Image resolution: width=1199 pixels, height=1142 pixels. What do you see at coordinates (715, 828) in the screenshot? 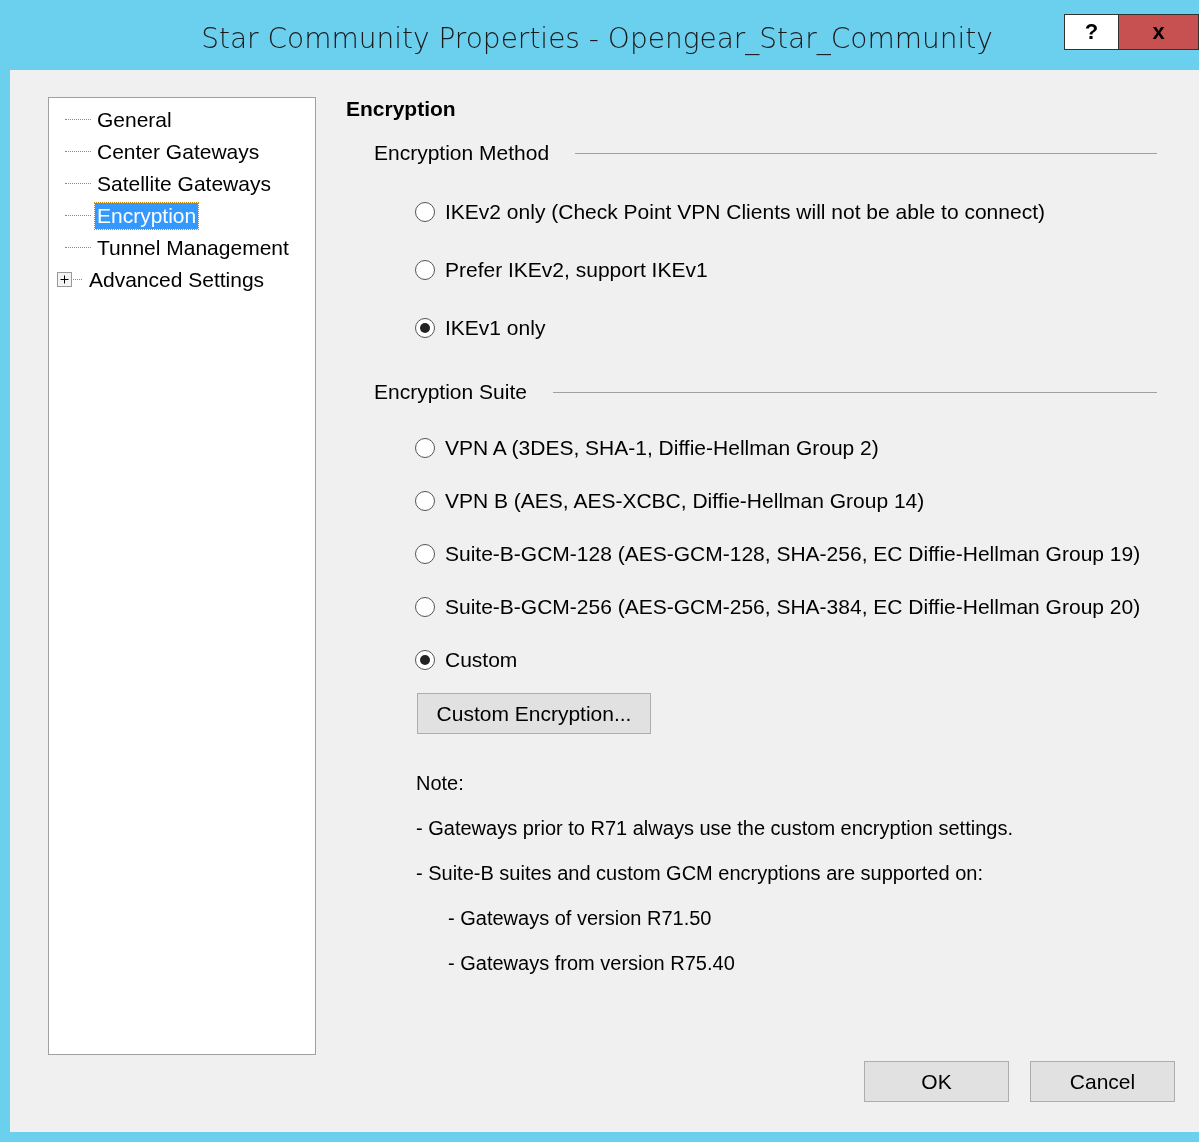
I see `note-text: - Gateways prior to R71 always use the custom encryption settings.` at bounding box center [715, 828].